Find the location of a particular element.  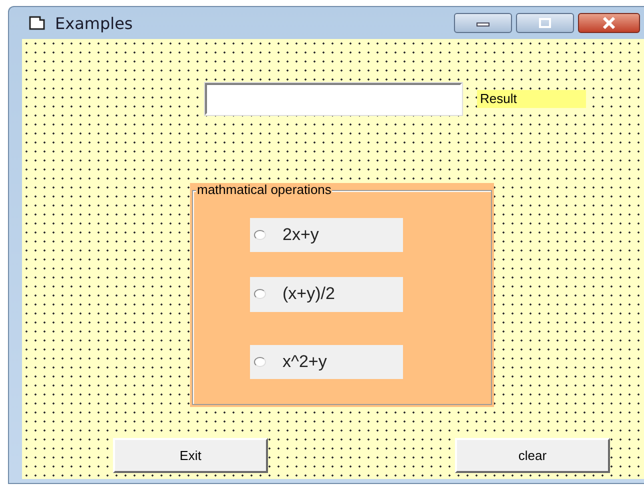

result-label: Result is located at coordinates (531, 99).